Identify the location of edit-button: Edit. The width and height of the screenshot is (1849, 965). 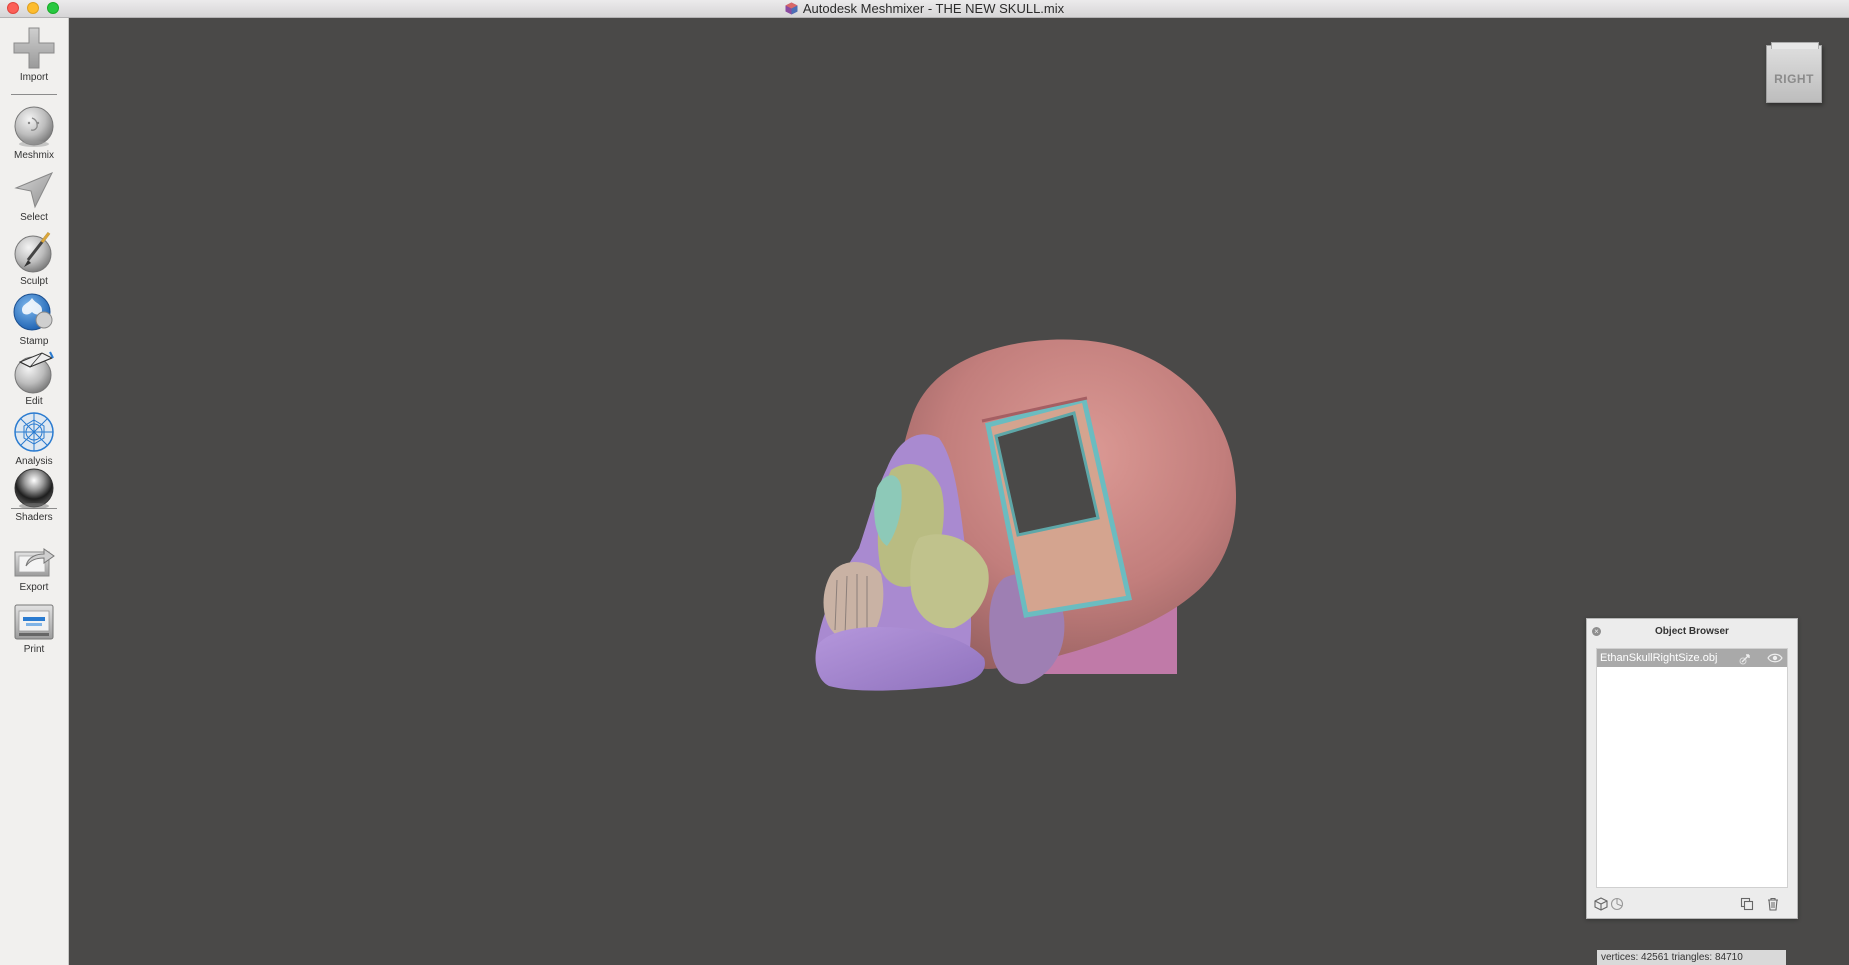
(34, 378).